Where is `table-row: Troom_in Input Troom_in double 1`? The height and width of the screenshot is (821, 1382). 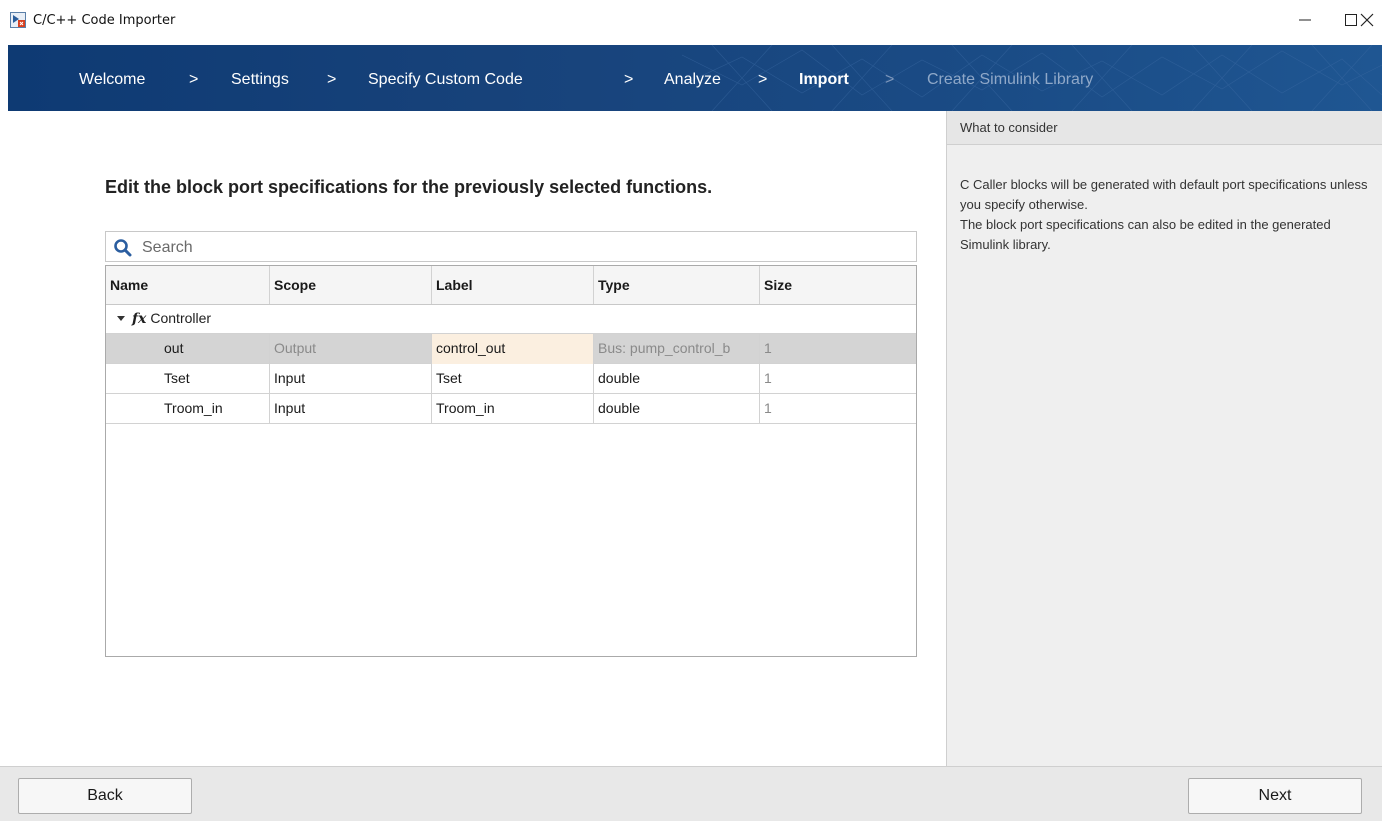
table-row: Troom_in Input Troom_in double 1 is located at coordinates (511, 409).